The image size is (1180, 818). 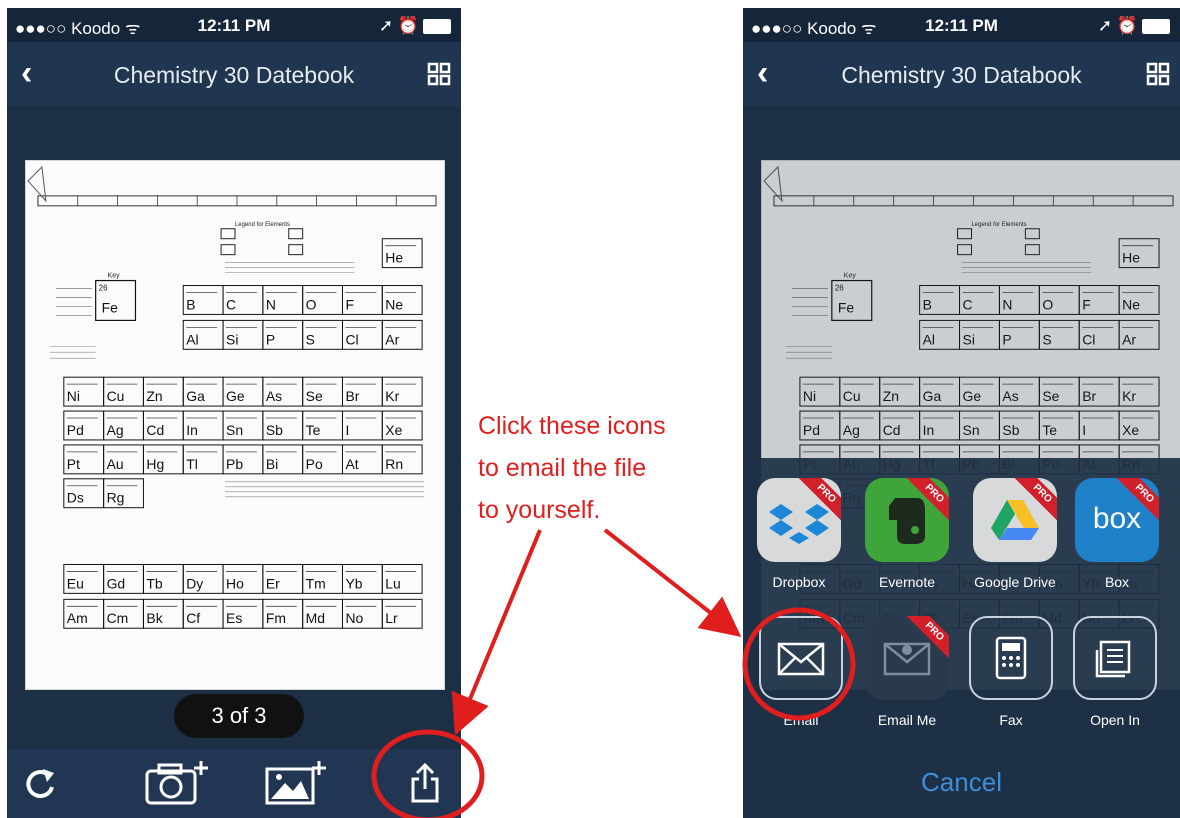 I want to click on element-symbol: B, so click(x=927, y=304).